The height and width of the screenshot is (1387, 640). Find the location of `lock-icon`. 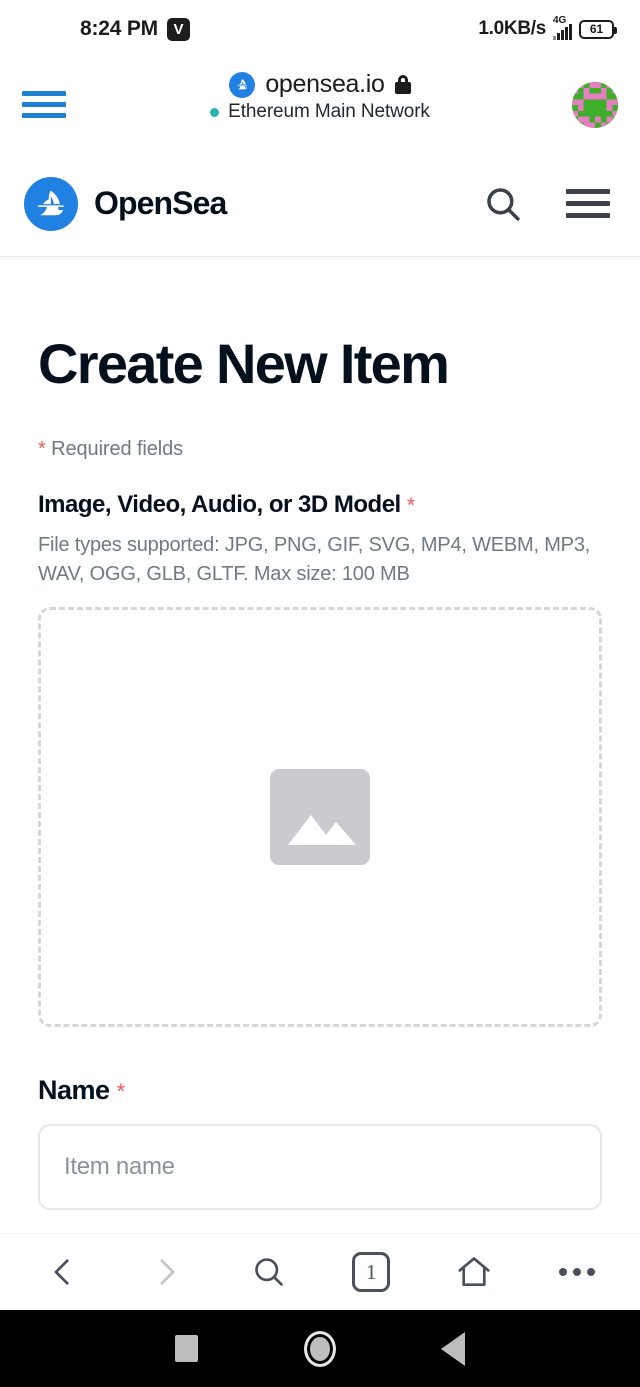

lock-icon is located at coordinates (402, 84).